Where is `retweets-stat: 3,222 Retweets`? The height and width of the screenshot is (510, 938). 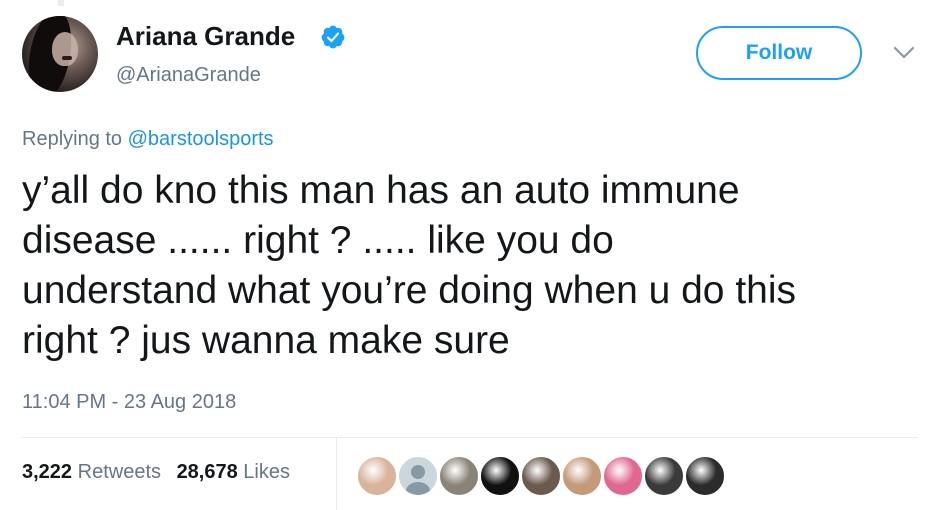 retweets-stat: 3,222 Retweets is located at coordinates (91, 472).